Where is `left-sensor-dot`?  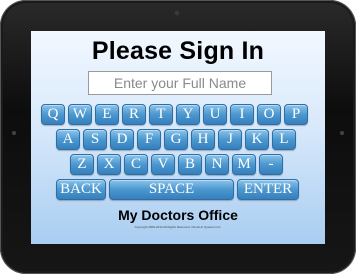
left-sensor-dot is located at coordinates (14, 133).